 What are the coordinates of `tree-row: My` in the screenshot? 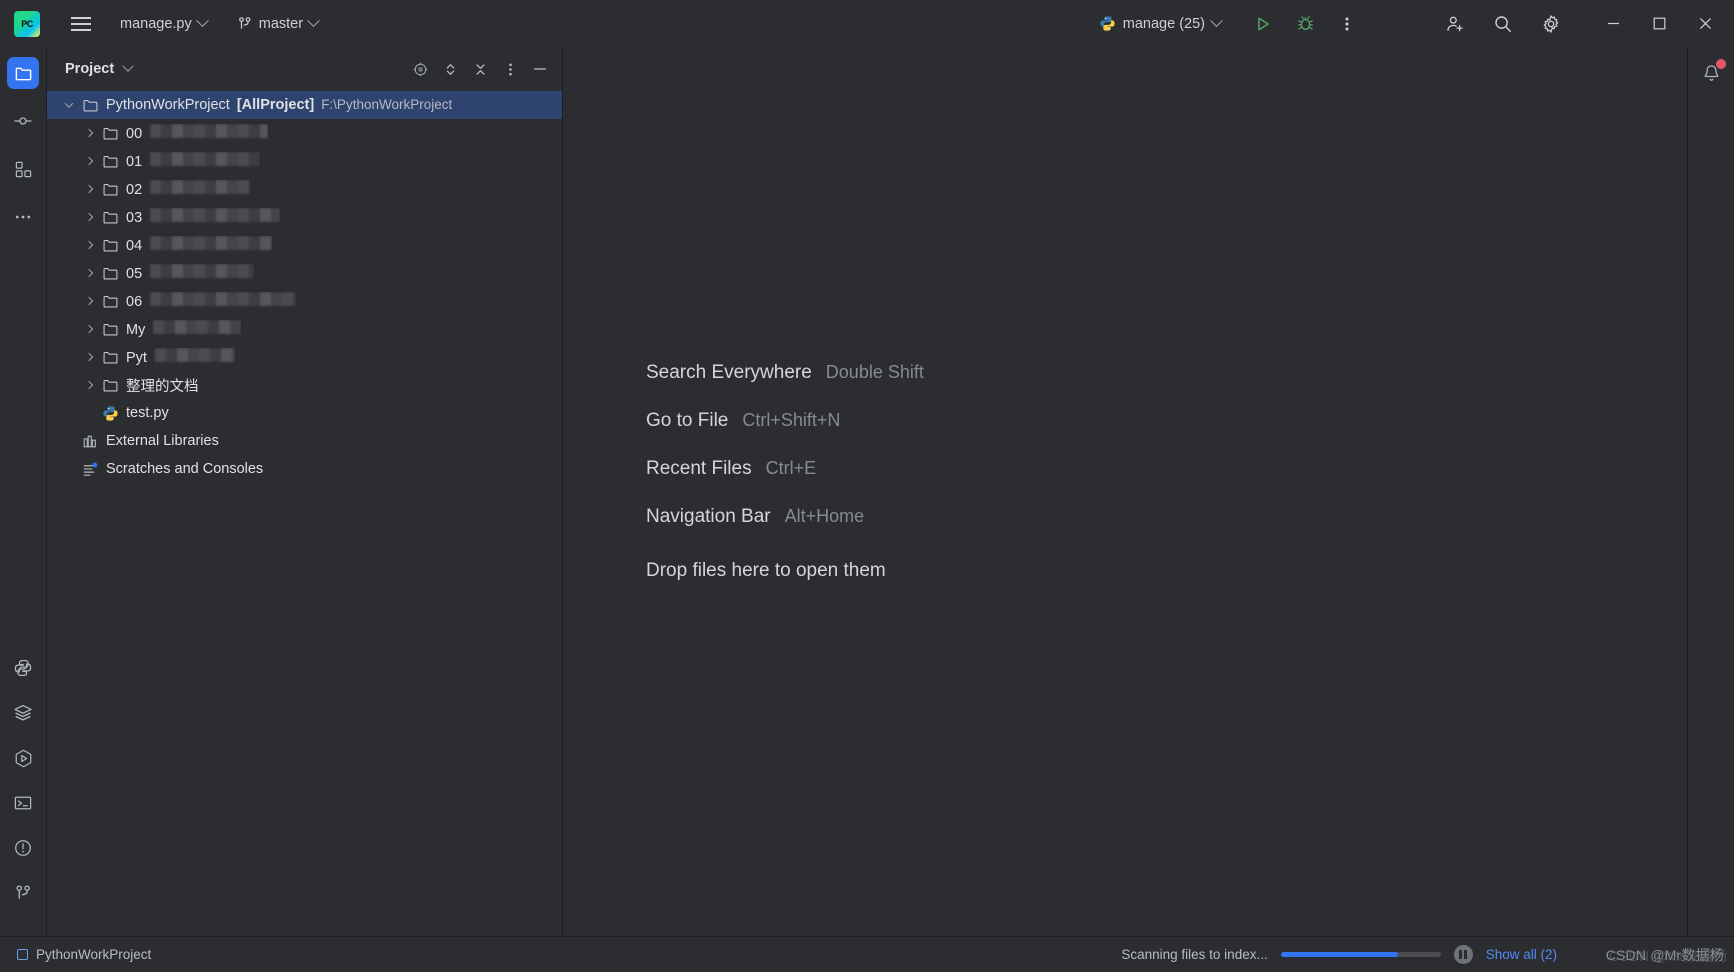 It's located at (304, 329).